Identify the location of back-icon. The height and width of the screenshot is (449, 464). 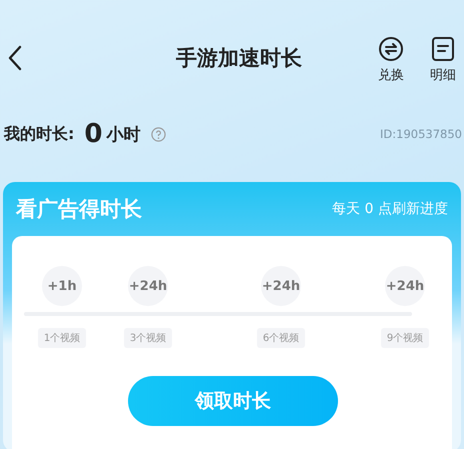
(15, 58).